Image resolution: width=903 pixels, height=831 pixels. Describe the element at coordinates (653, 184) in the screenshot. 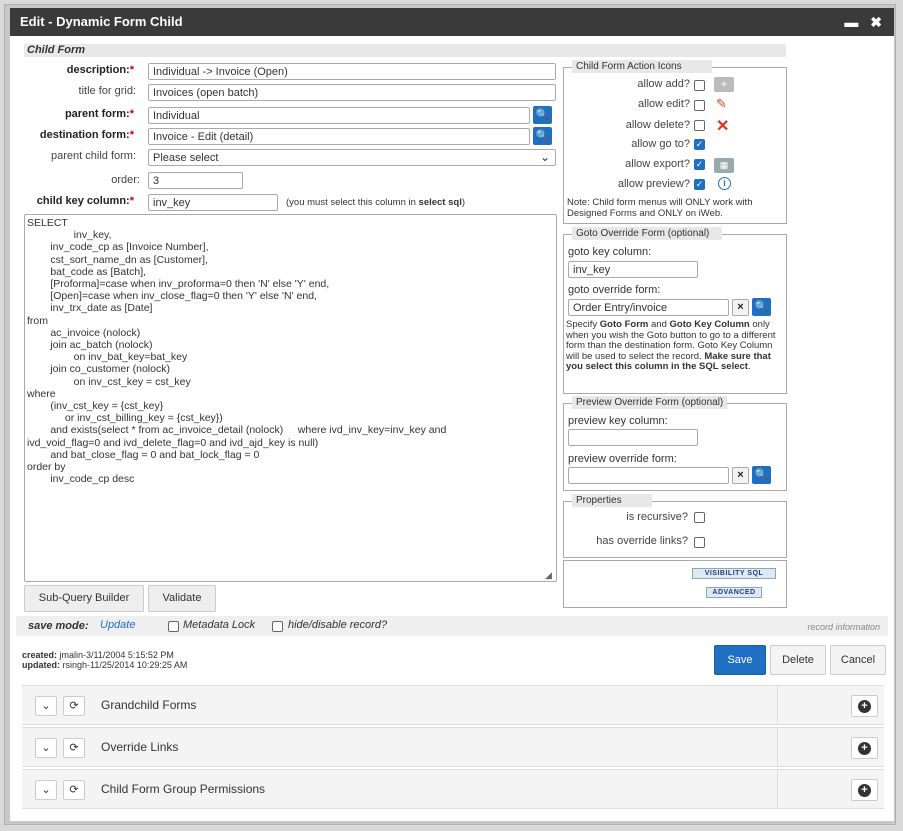

I see `allow-preview-label: allow preview?` at that location.